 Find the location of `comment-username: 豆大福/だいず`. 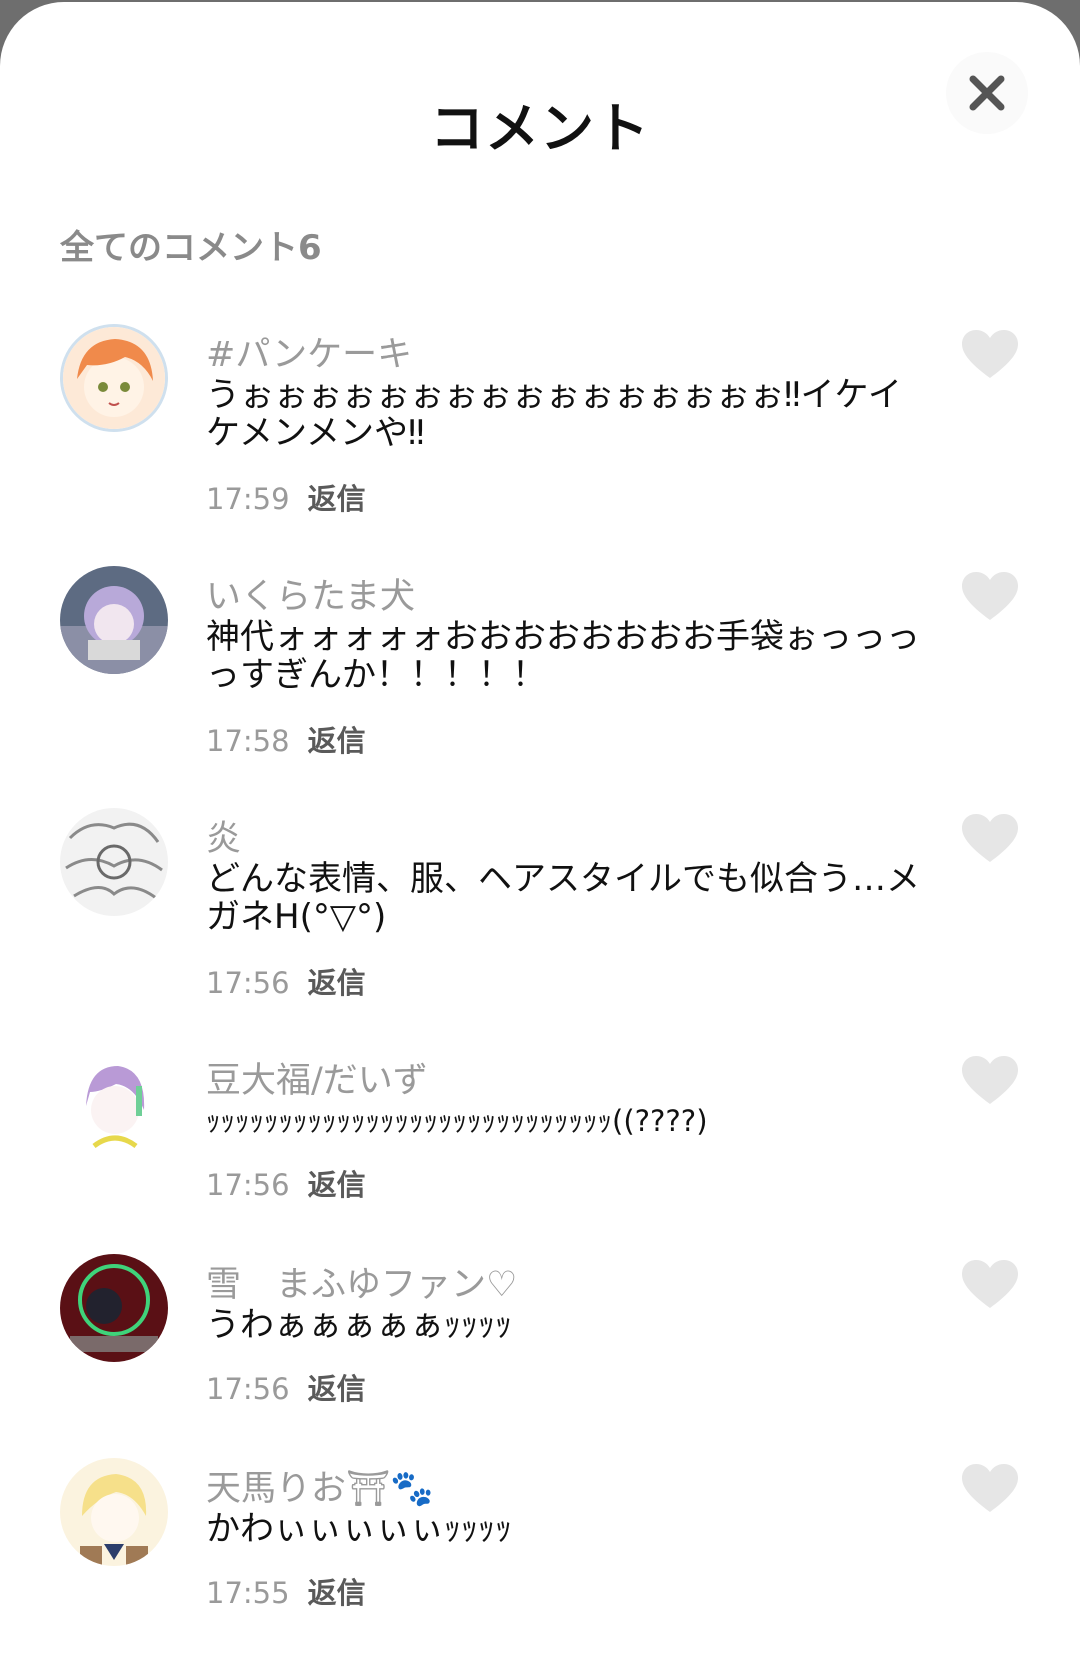

comment-username: 豆大福/だいず is located at coordinates (317, 1077).